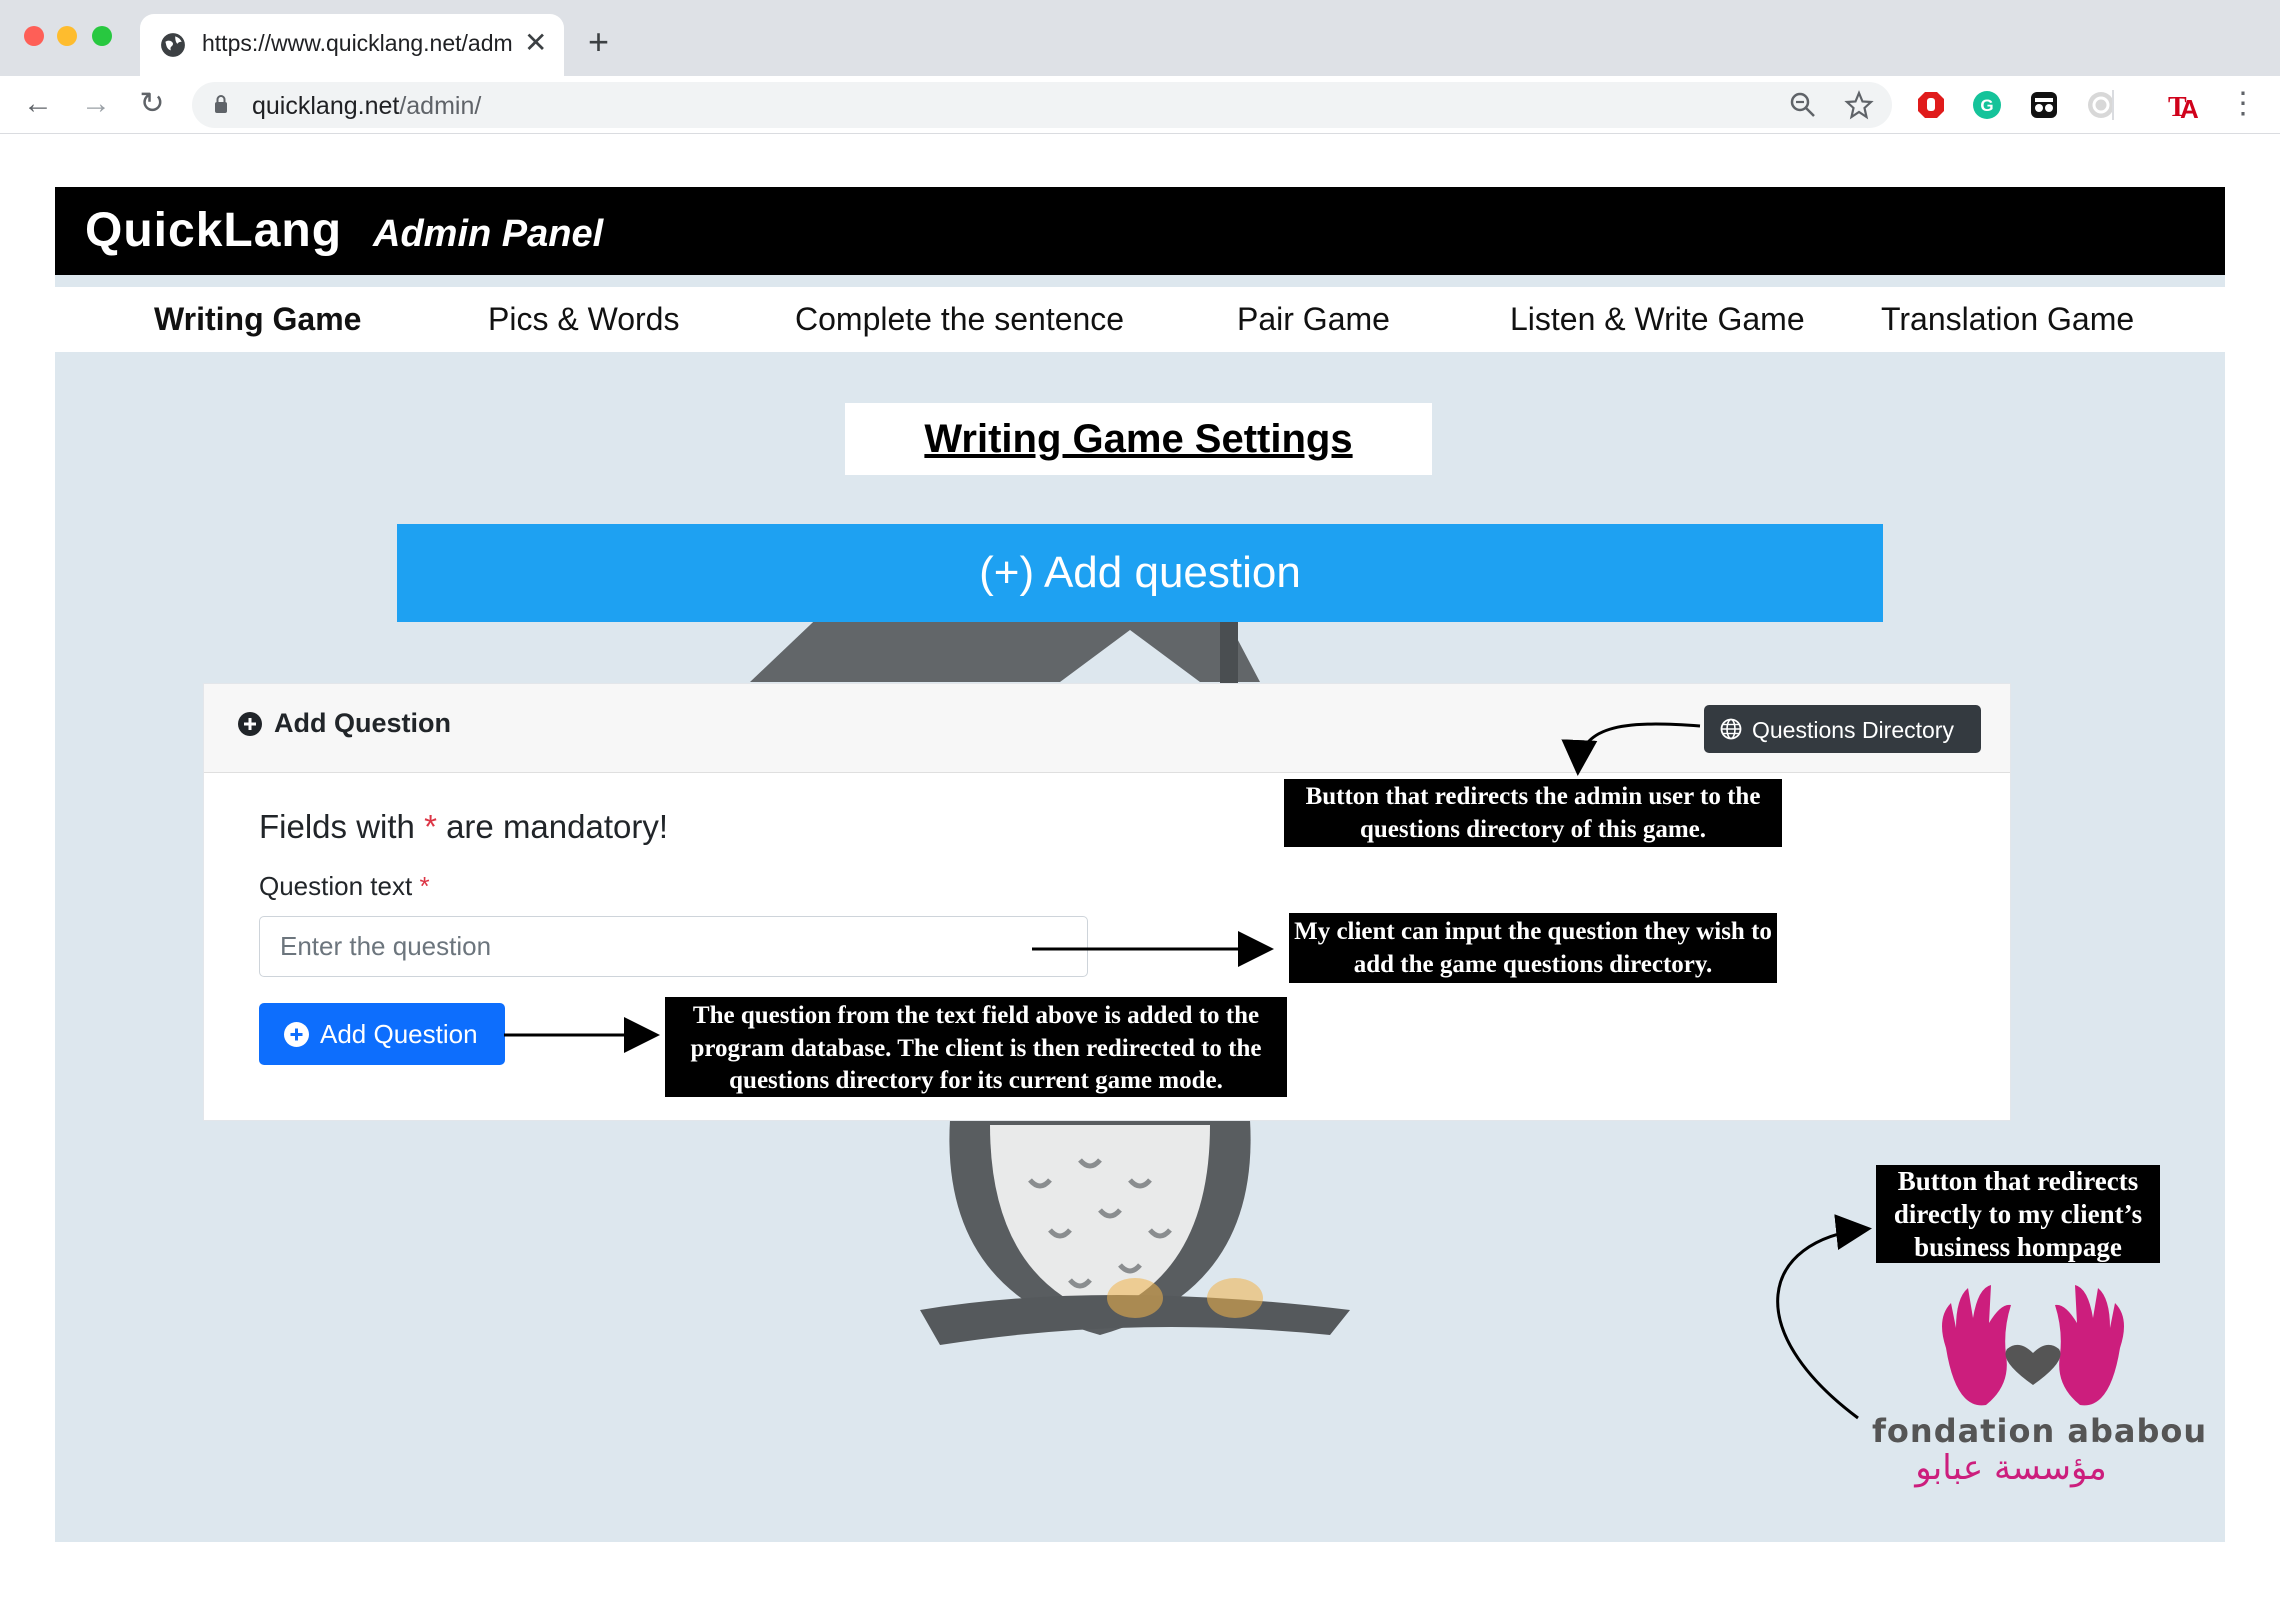 The height and width of the screenshot is (1600, 2280). Describe the element at coordinates (152, 104) in the screenshot. I see `reload-icon: ↻` at that location.